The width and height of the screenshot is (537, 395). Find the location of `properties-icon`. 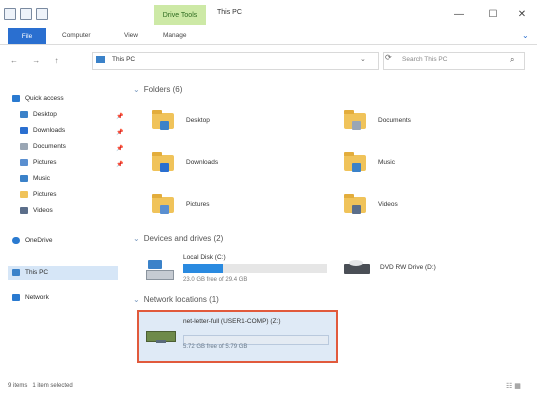

properties-icon is located at coordinates (26, 14).